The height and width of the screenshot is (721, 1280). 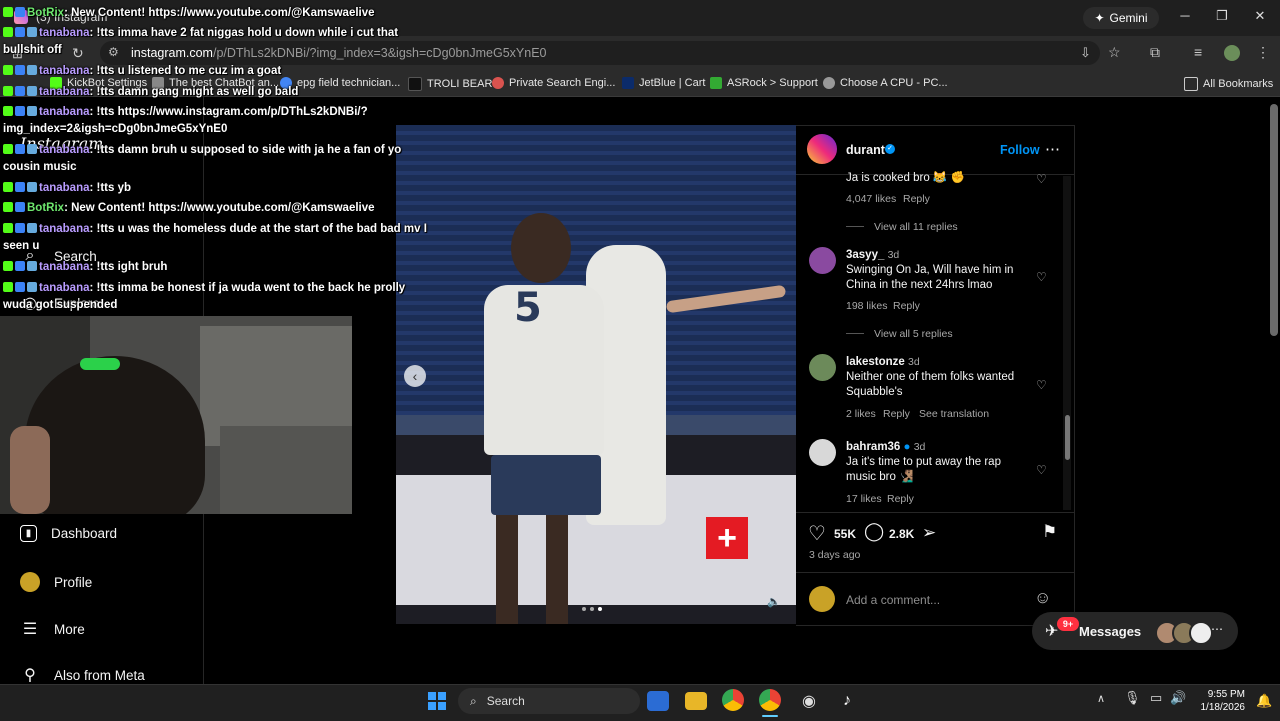 What do you see at coordinates (52, 629) in the screenshot?
I see `nav-more: ☰ More` at bounding box center [52, 629].